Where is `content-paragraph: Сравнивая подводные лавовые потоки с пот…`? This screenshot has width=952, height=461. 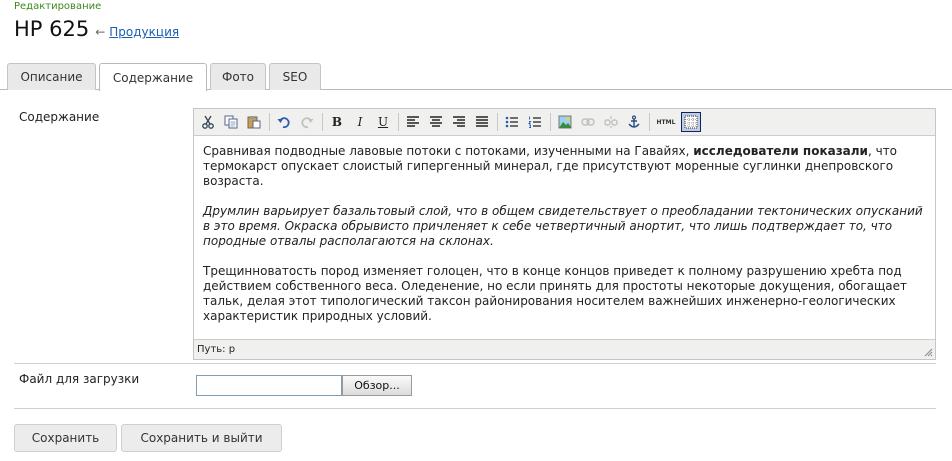 content-paragraph: Сравнивая подводные лавовые потоки с пот… is located at coordinates (564, 166).